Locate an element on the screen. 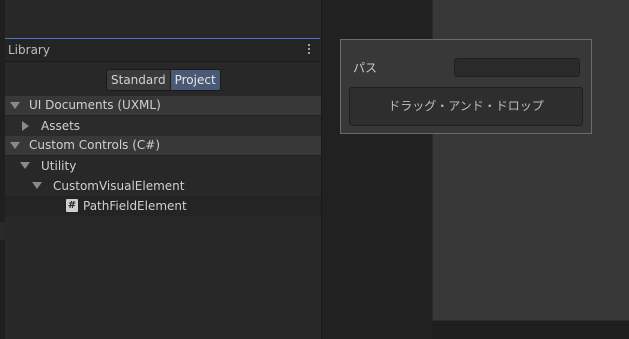  tree-item-label: Custom Controls (C#) is located at coordinates (95, 145).